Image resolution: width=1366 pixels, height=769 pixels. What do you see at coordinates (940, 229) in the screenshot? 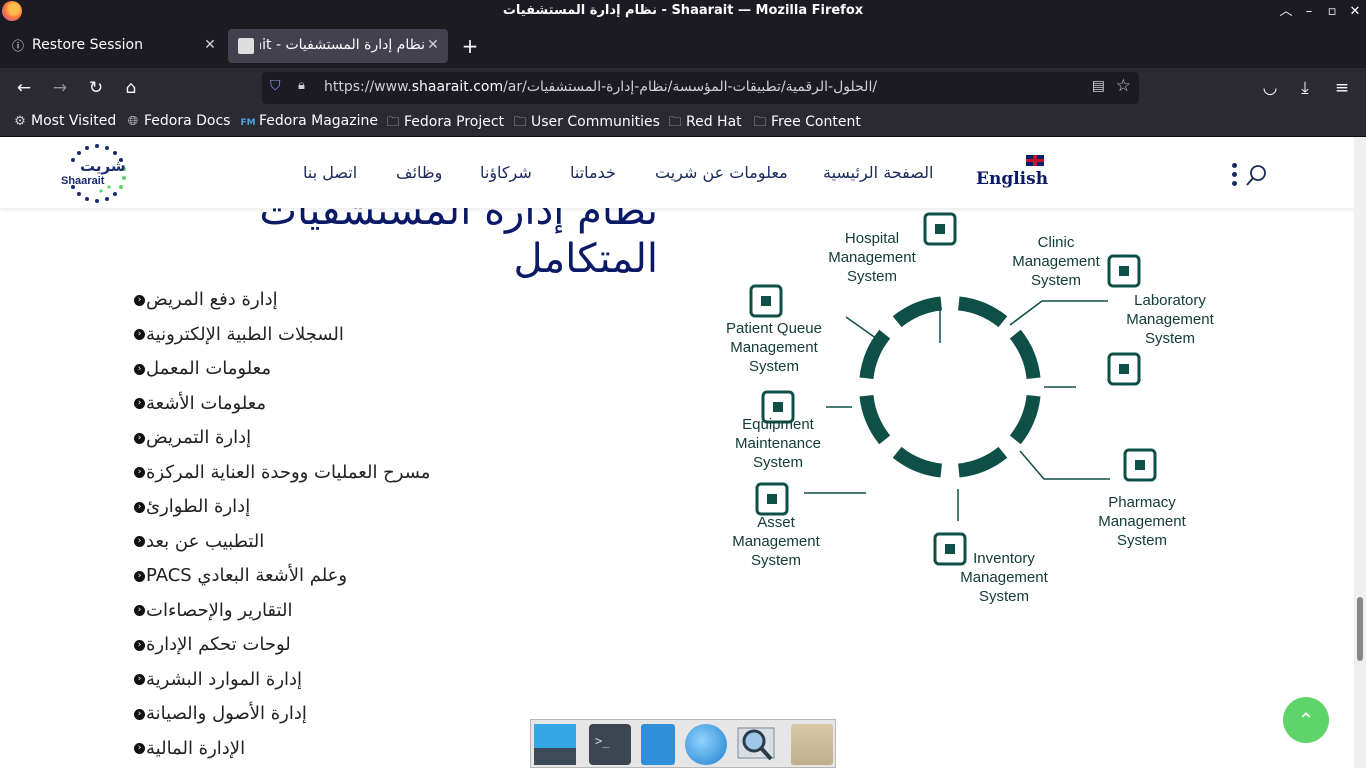
I see `hospital-icon` at bounding box center [940, 229].